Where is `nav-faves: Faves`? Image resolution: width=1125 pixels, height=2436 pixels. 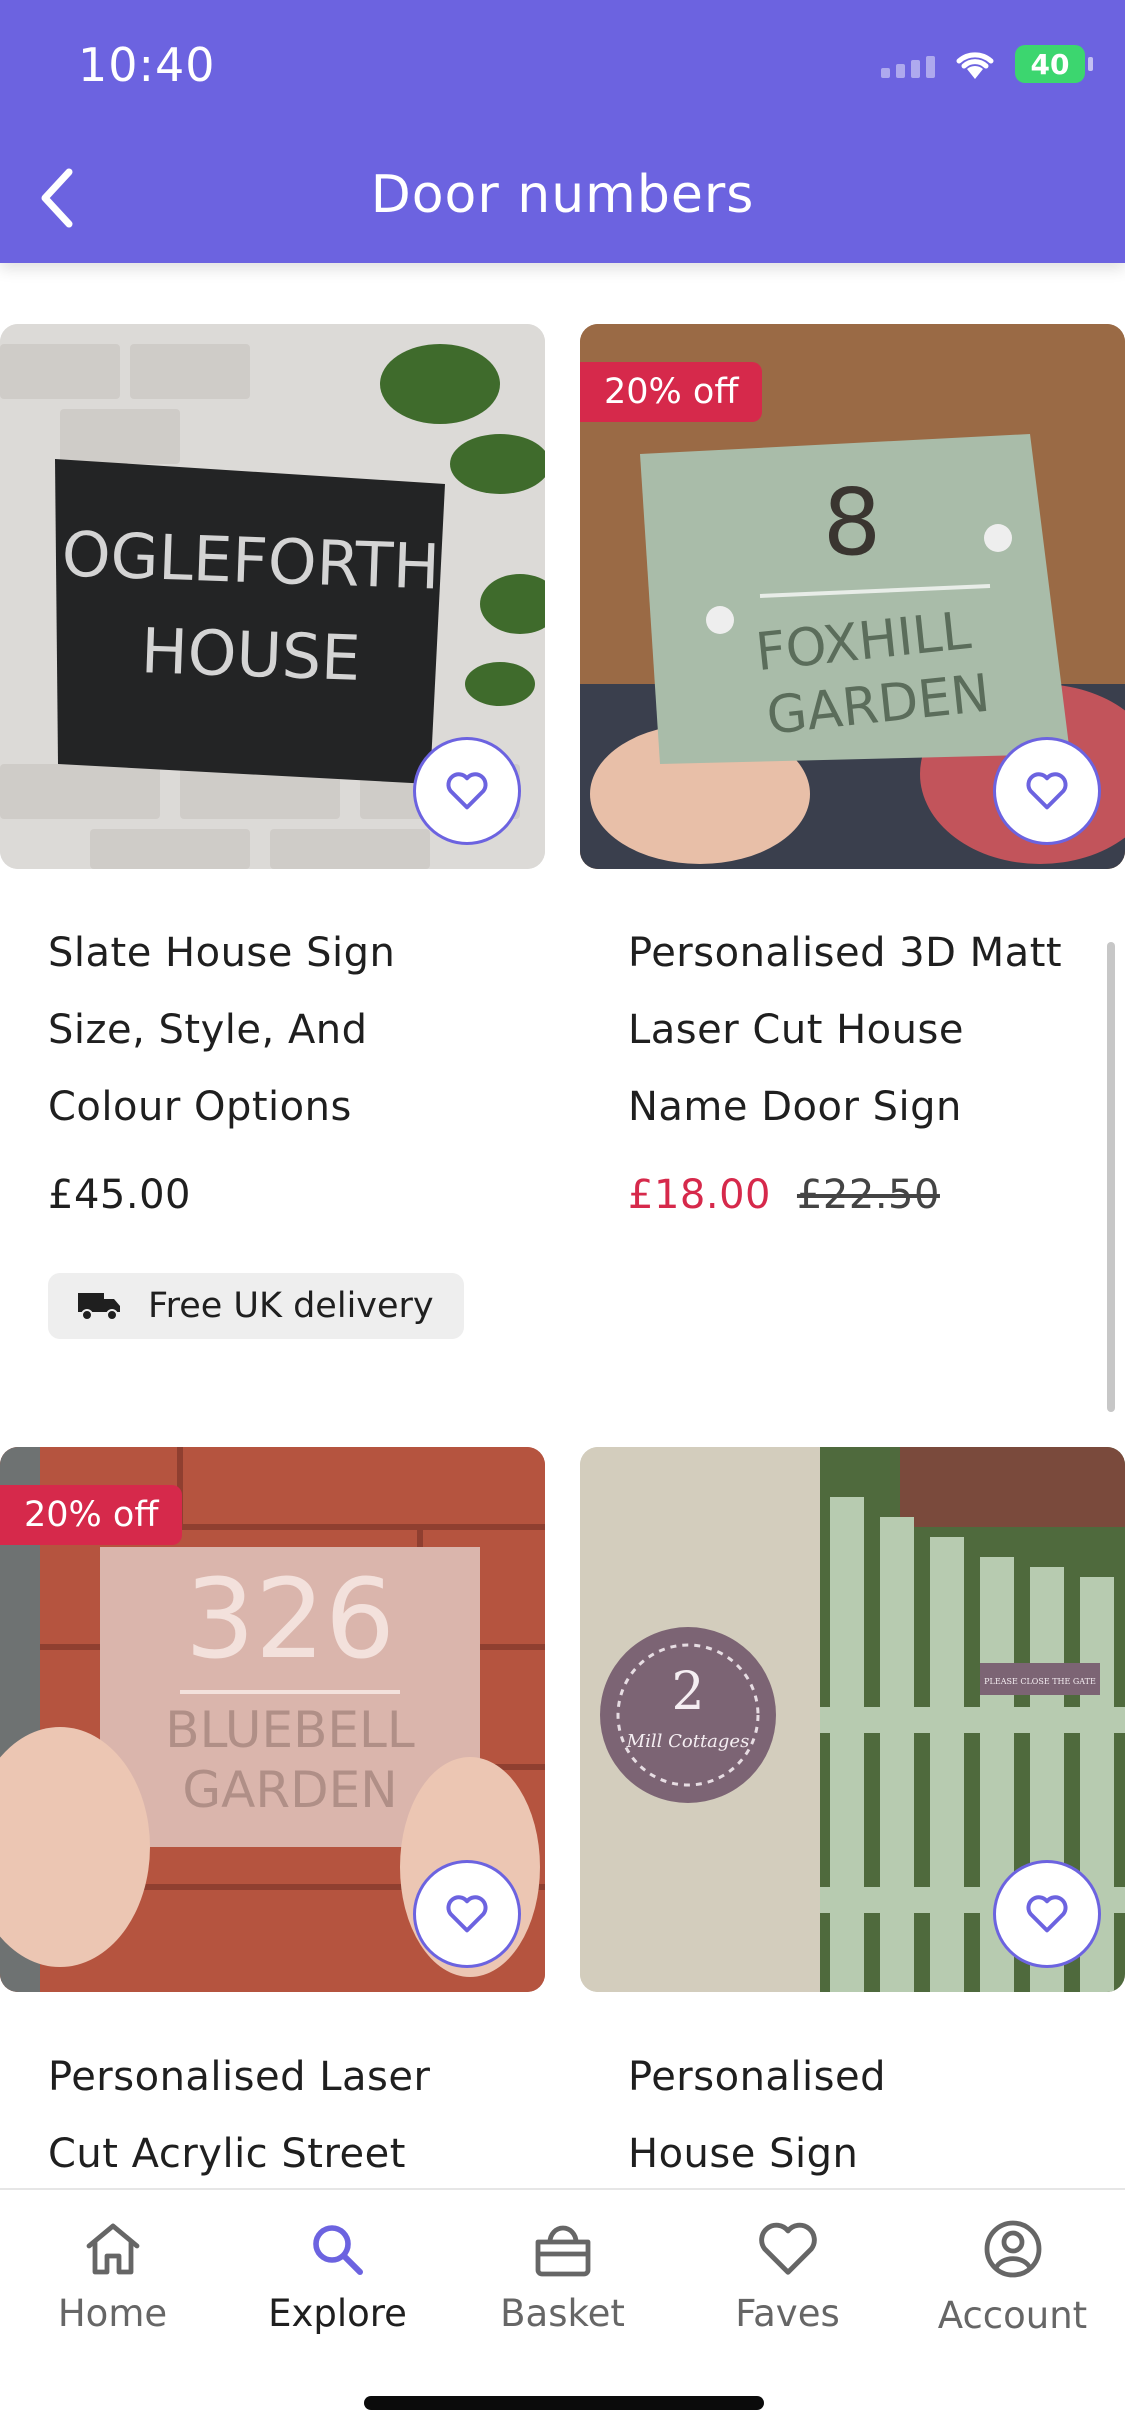
nav-faves: Faves is located at coordinates (787, 2277).